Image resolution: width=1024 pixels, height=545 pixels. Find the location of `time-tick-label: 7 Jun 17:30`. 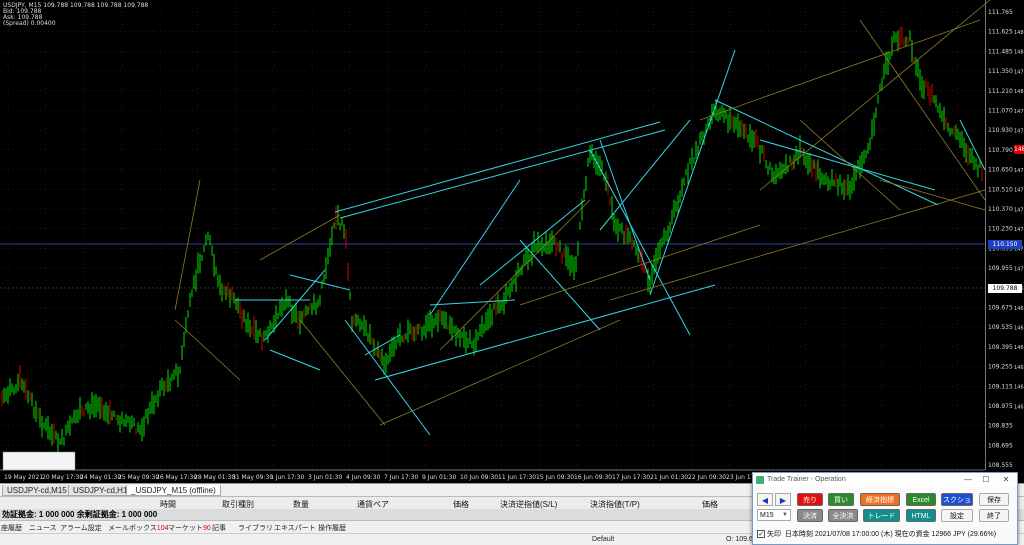

time-tick-label: 7 Jun 17:30 is located at coordinates (401, 477).